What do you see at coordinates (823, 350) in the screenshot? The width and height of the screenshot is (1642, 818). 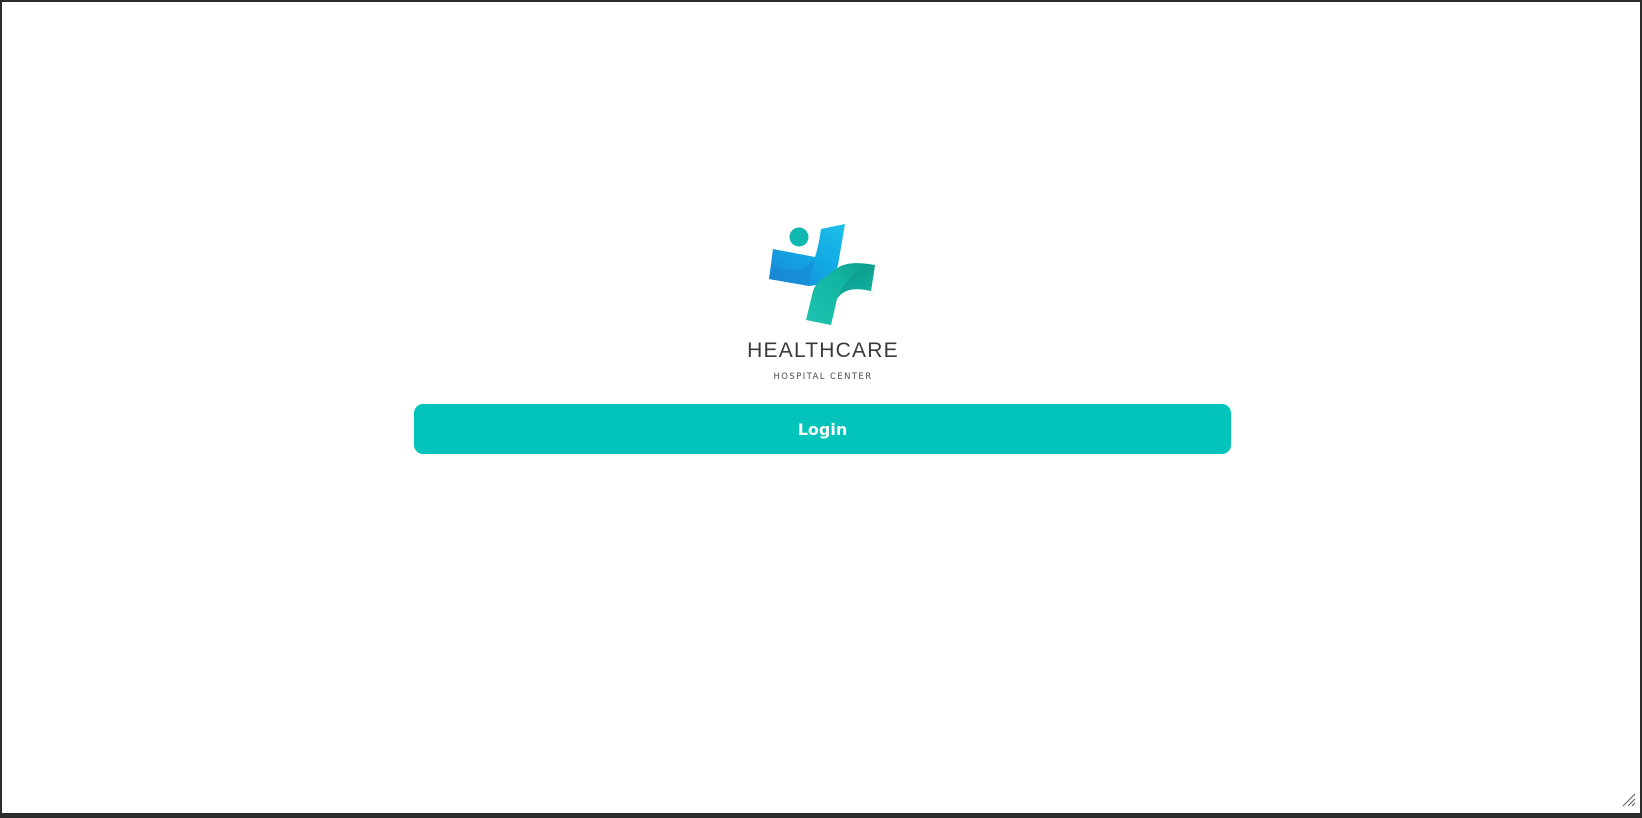 I see `brand-name: HEALTHCARE` at bounding box center [823, 350].